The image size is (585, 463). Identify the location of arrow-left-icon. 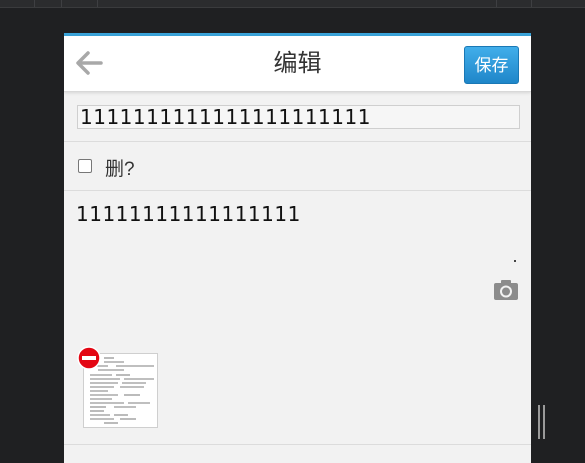
(89, 63).